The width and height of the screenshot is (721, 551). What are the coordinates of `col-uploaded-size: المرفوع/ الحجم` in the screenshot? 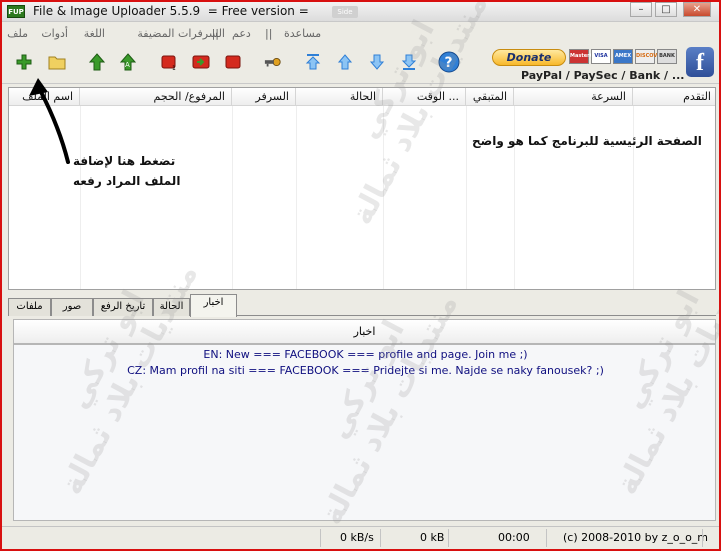 It's located at (156, 97).